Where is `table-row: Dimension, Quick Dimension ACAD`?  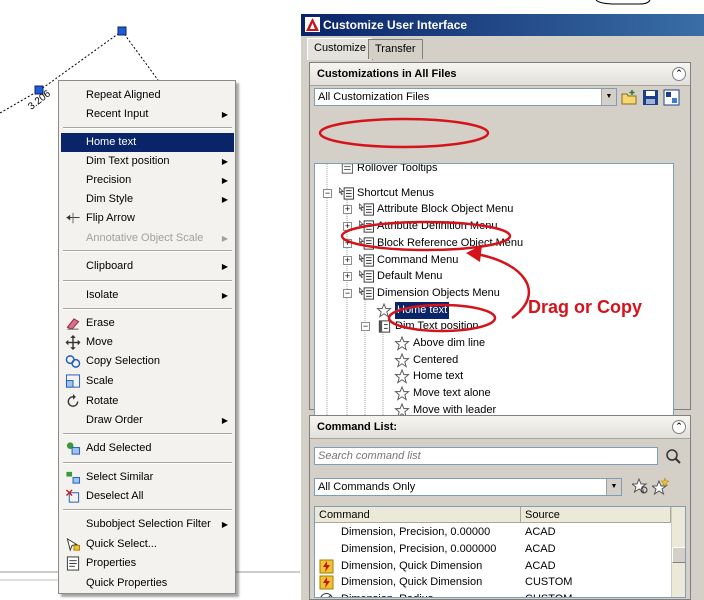
table-row: Dimension, Quick Dimension ACAD is located at coordinates (493, 566).